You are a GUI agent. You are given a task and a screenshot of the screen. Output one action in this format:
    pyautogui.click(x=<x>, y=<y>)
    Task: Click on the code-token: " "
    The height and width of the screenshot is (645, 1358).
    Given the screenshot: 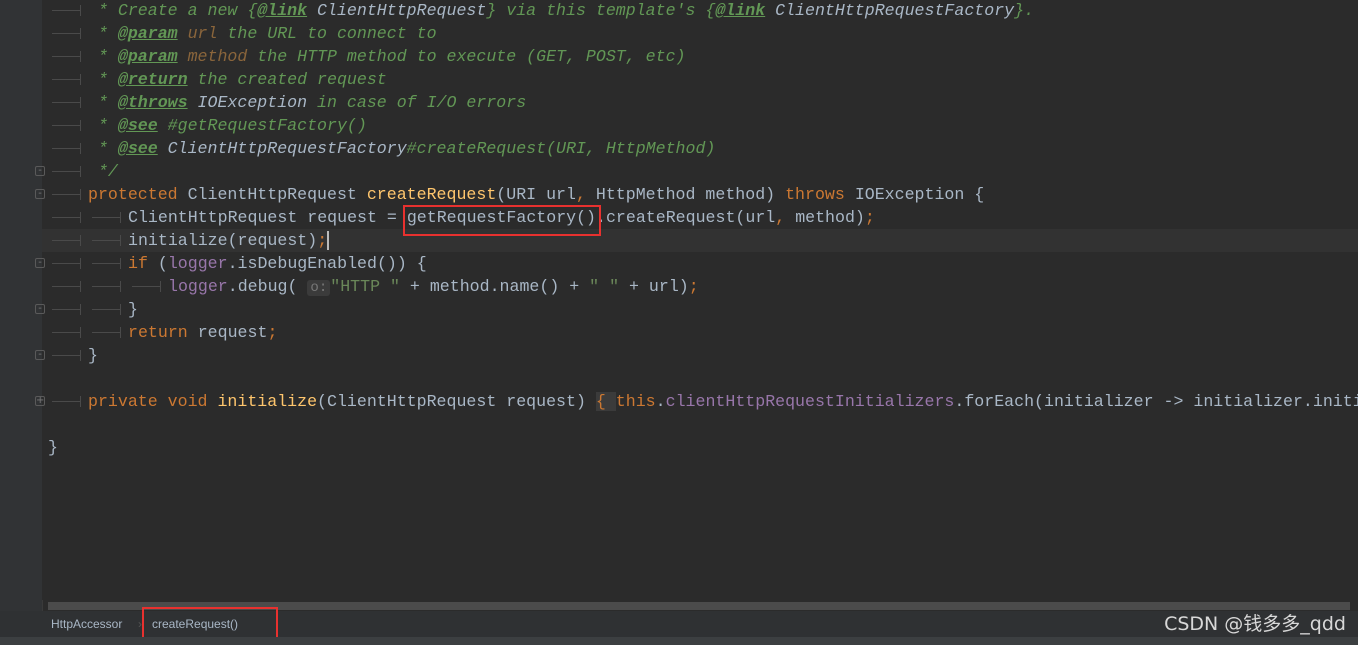 What is the action you would take?
    pyautogui.click(x=604, y=286)
    